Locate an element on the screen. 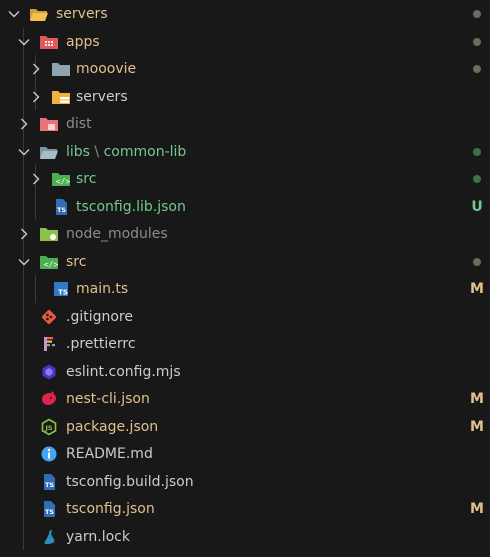 The image size is (490, 557). git-status-badge: U is located at coordinates (477, 206).